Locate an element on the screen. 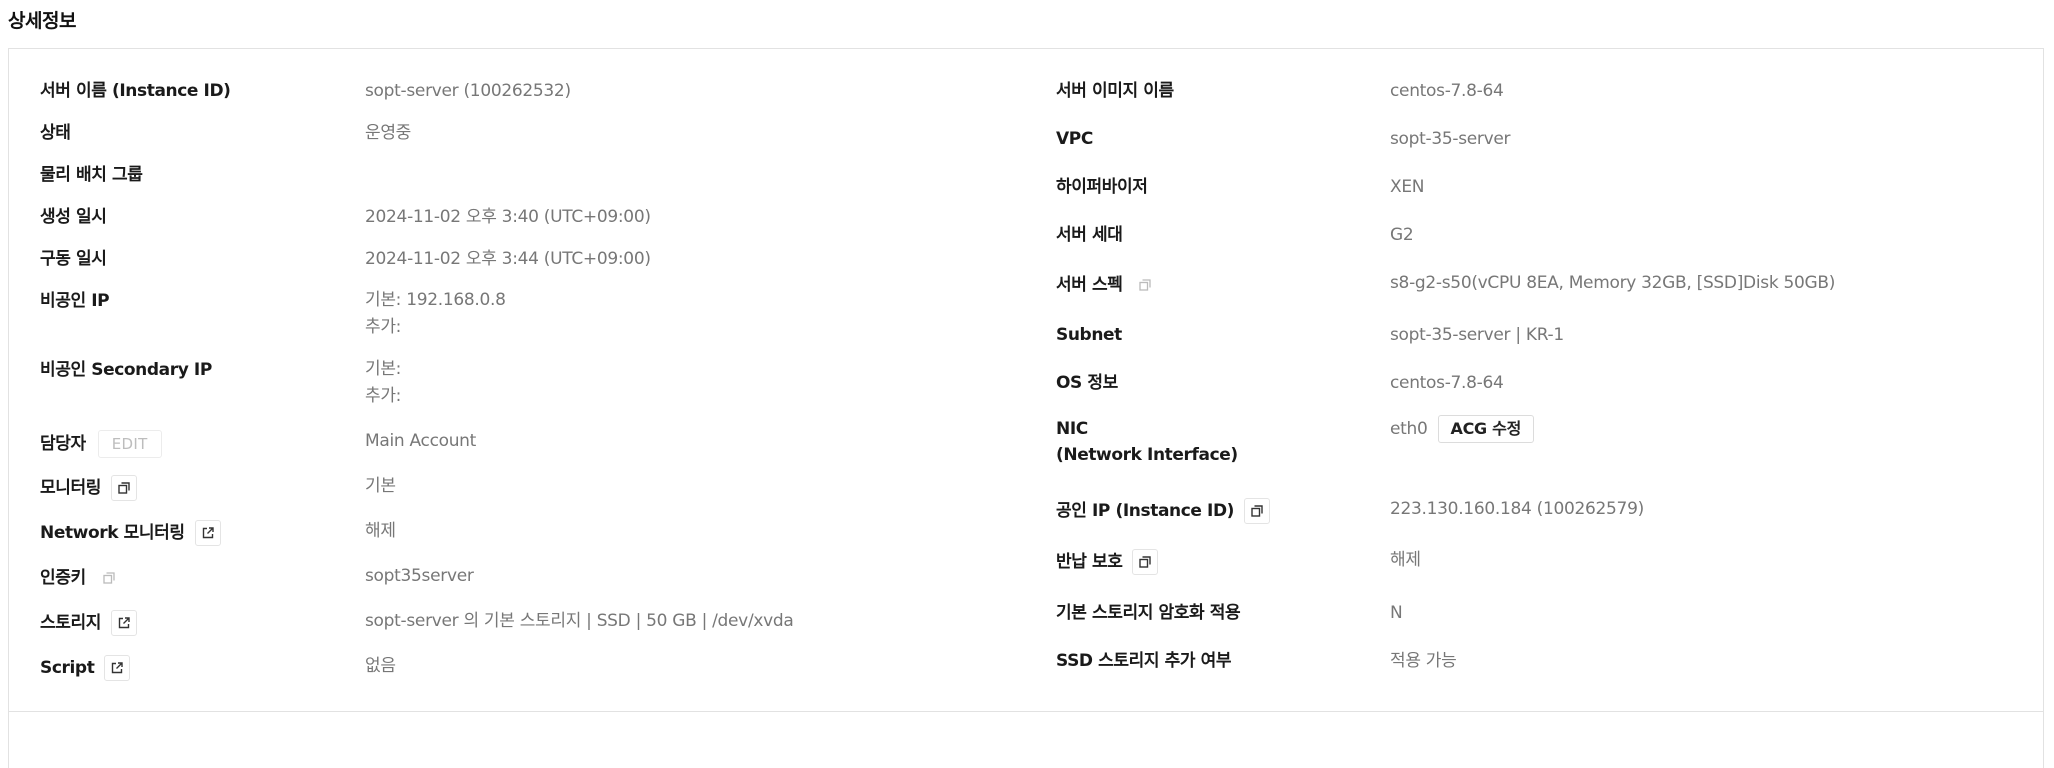 This screenshot has height=768, width=2054. auth-key-label-wrap: 인증키 is located at coordinates (81, 578).